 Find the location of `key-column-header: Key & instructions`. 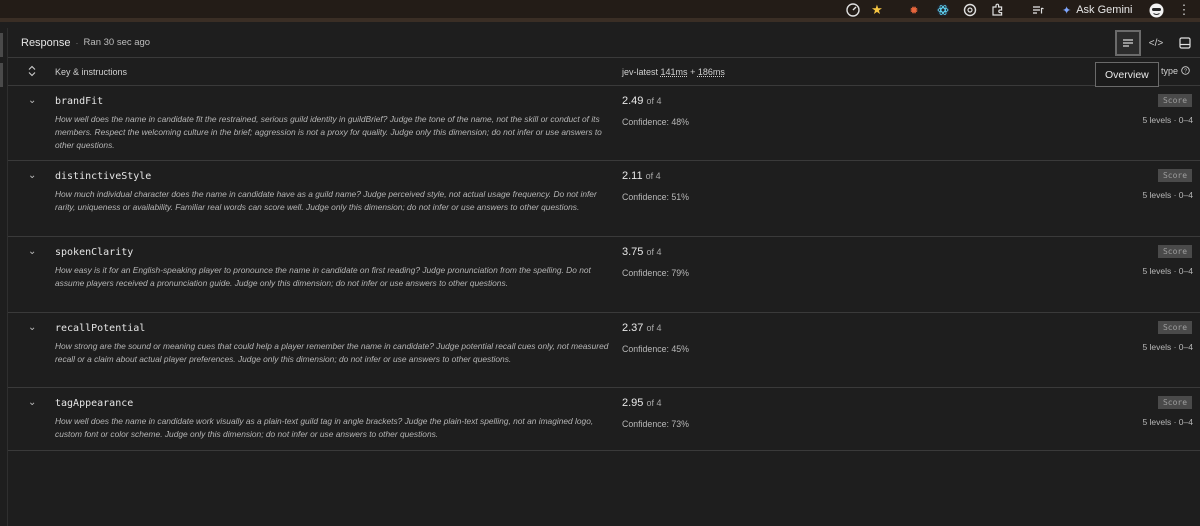

key-column-header: Key & instructions is located at coordinates (91, 72).